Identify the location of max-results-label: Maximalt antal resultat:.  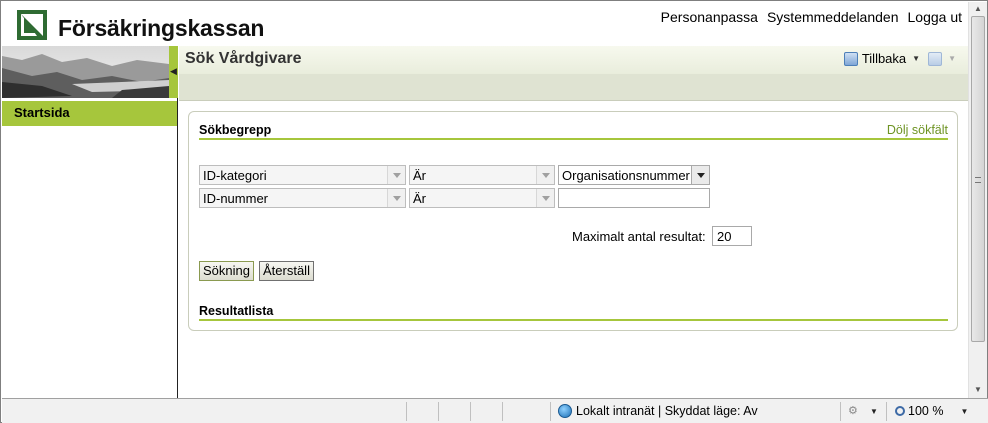
(639, 236).